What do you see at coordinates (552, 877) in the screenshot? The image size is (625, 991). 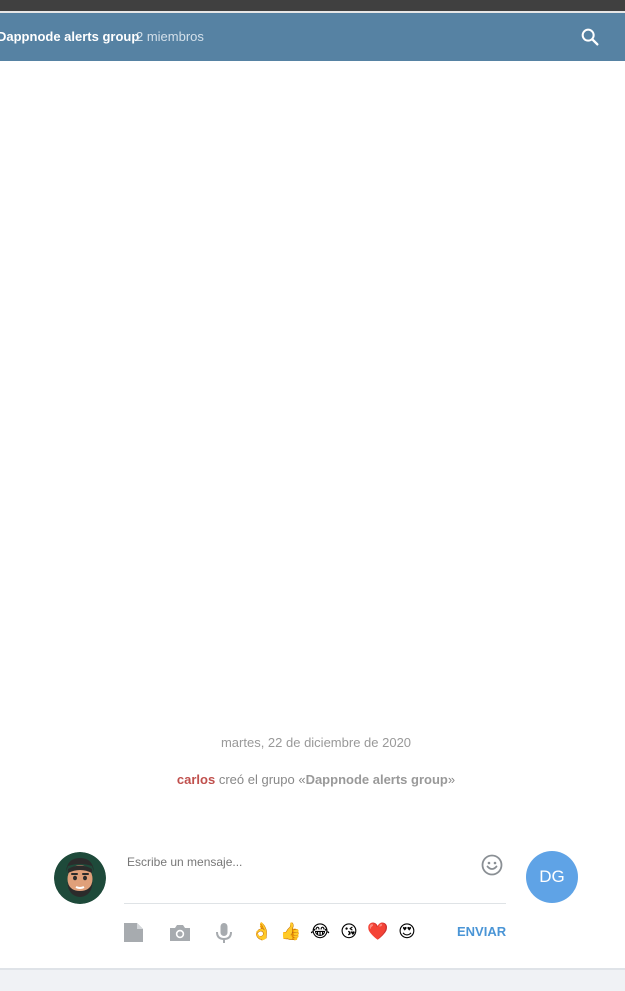 I see `peer-avatar: DG` at bounding box center [552, 877].